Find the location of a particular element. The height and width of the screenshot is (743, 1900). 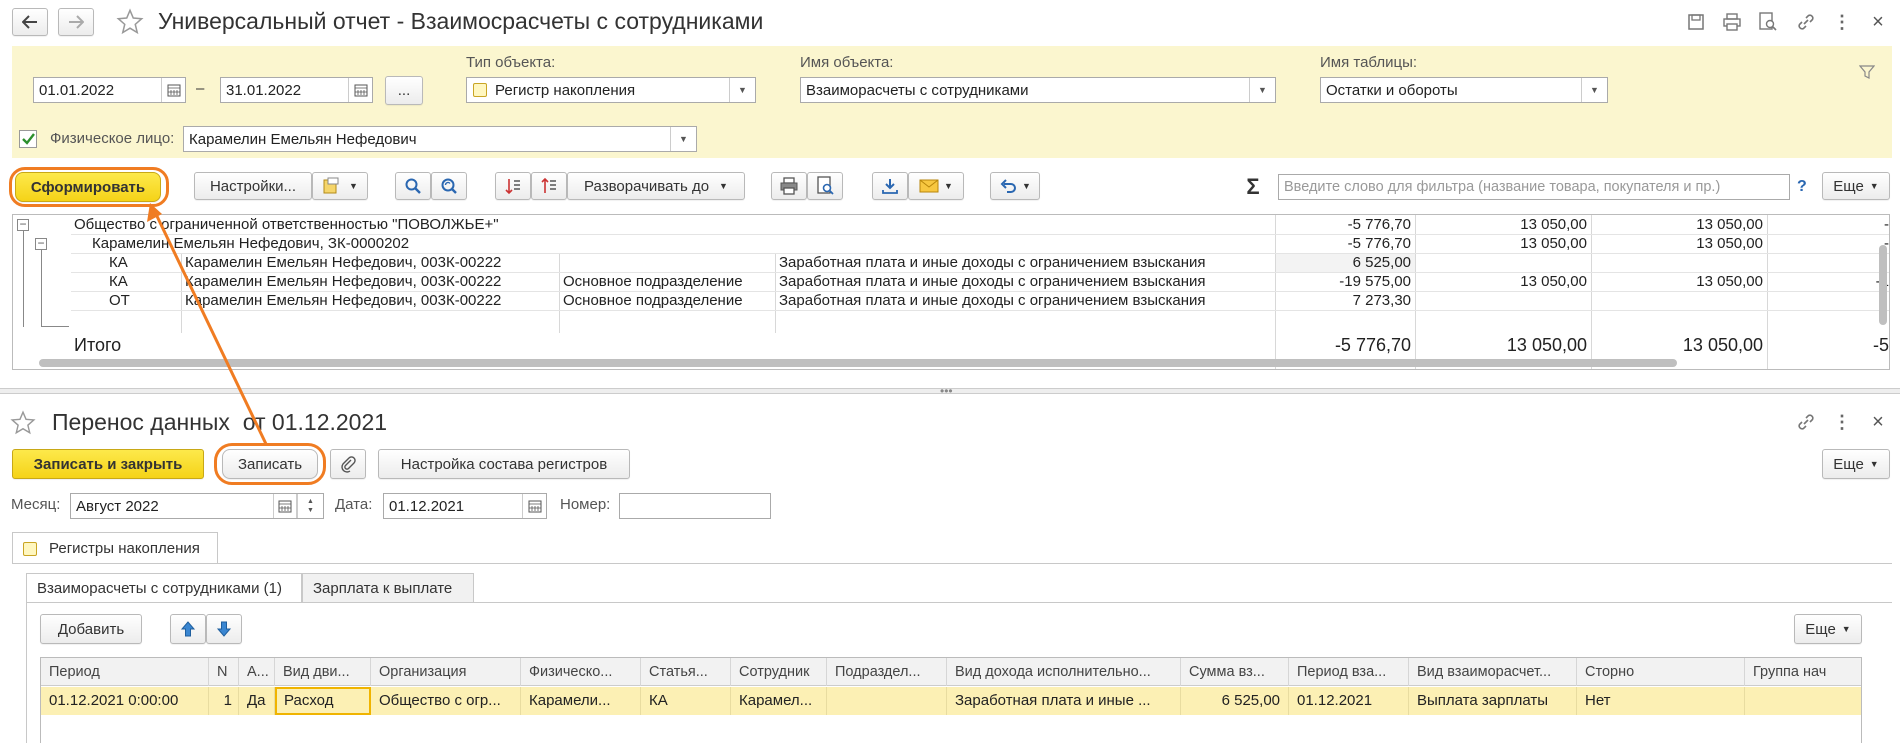

vertical-scrollbar is located at coordinates (1883, 285).